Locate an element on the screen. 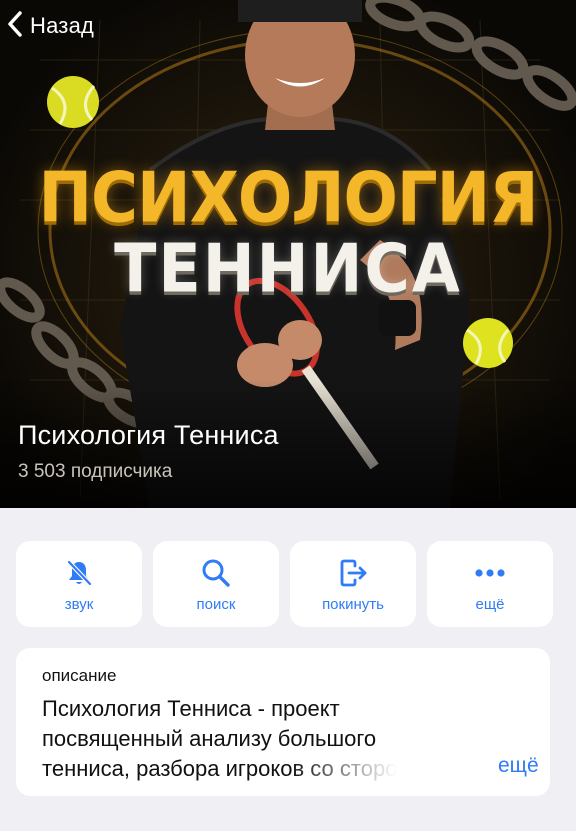 This screenshot has height=831, width=576. search-icon is located at coordinates (216, 573).